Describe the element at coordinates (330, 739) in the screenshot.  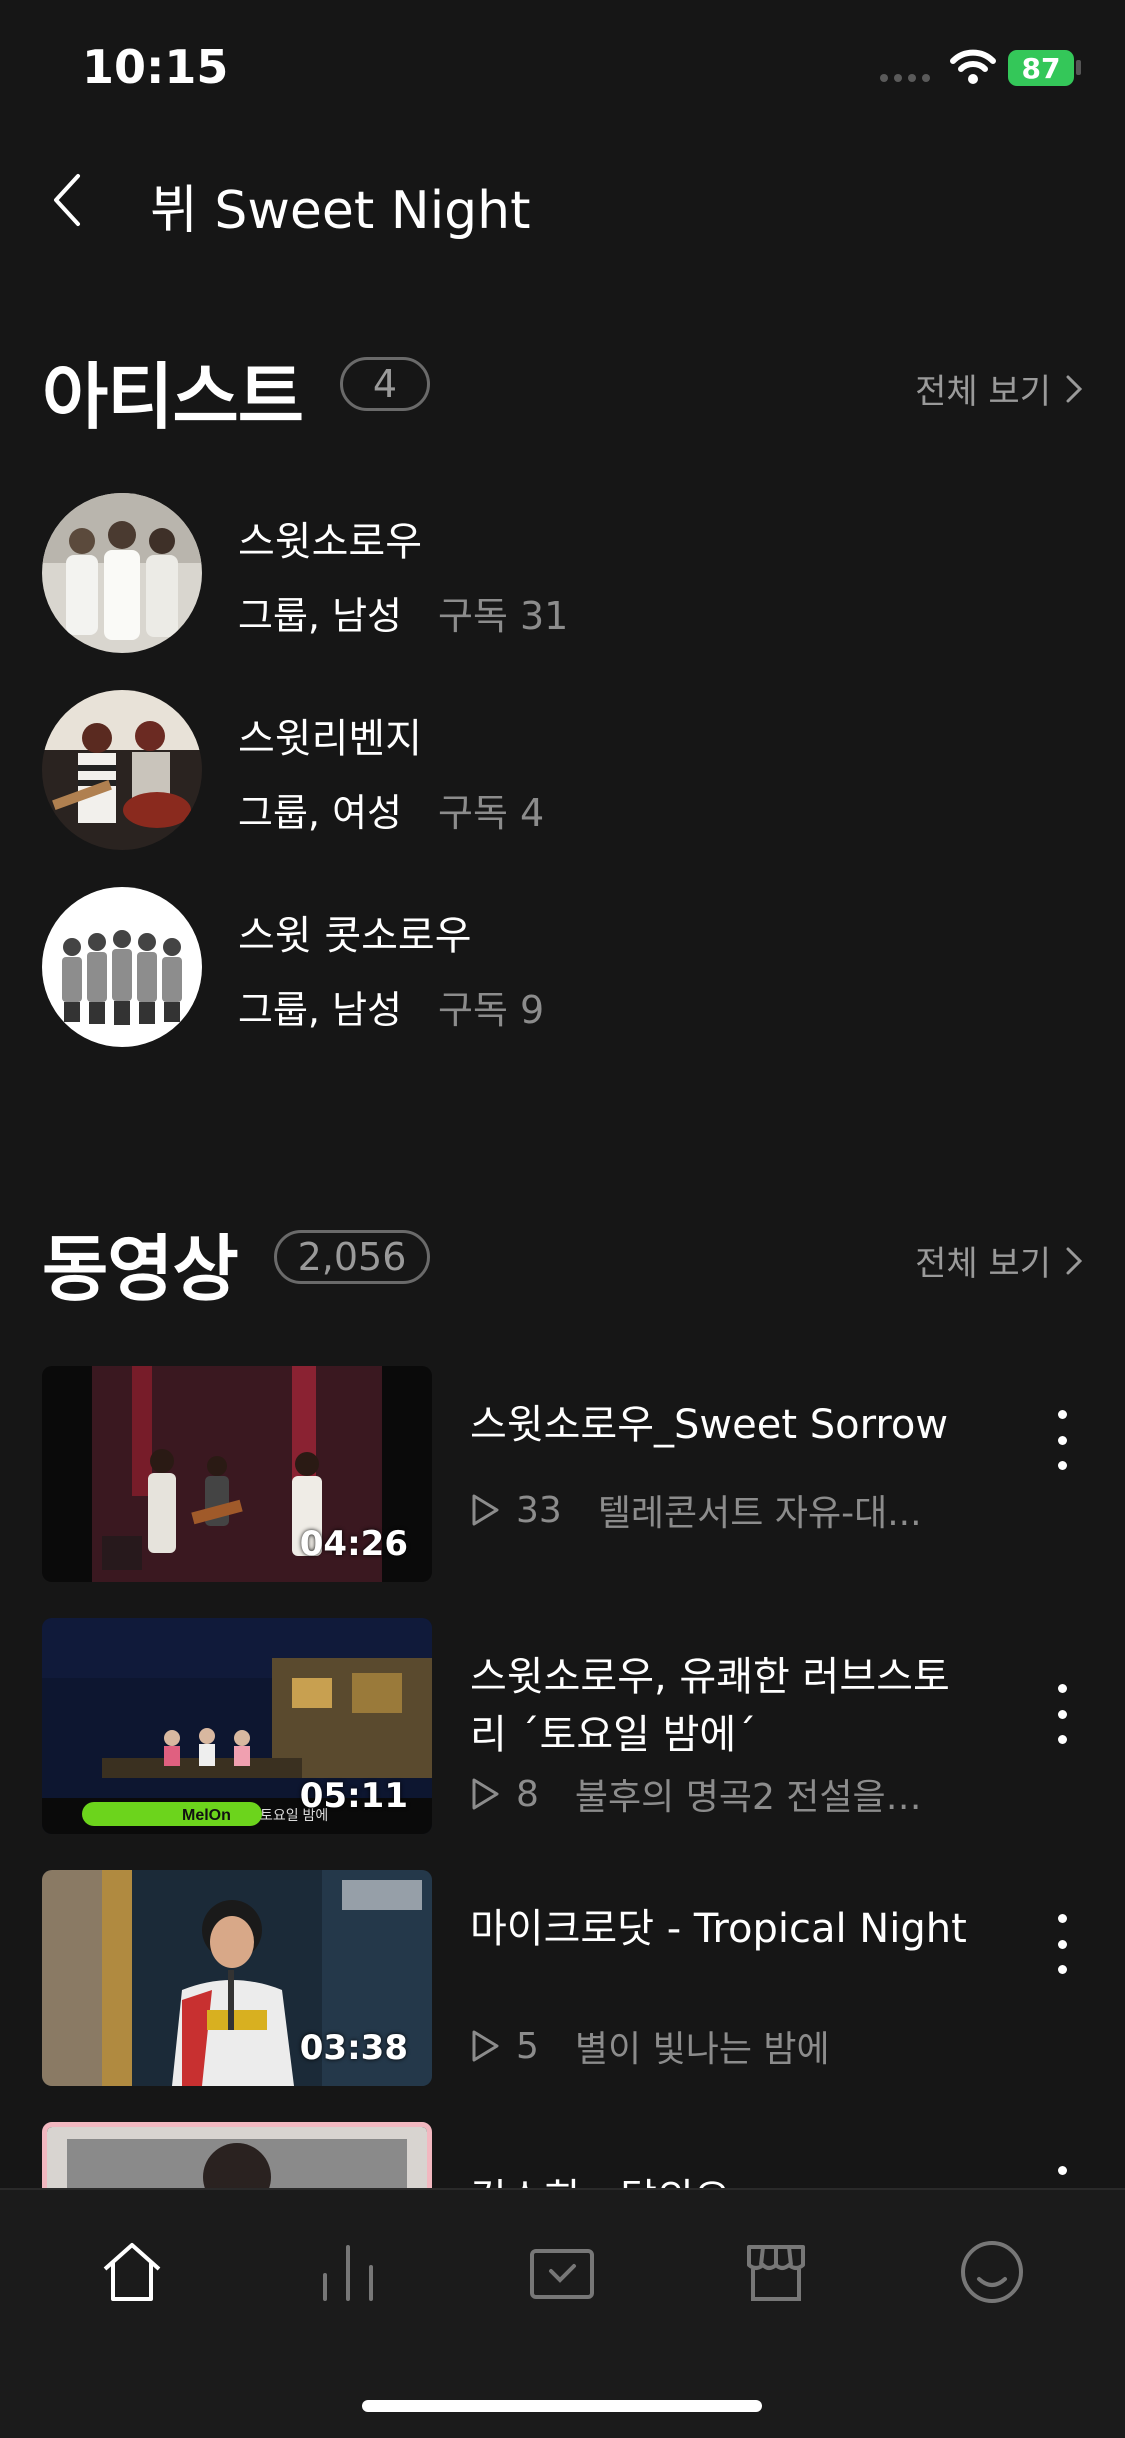
I see `artist-name: 스윗리벤지` at that location.